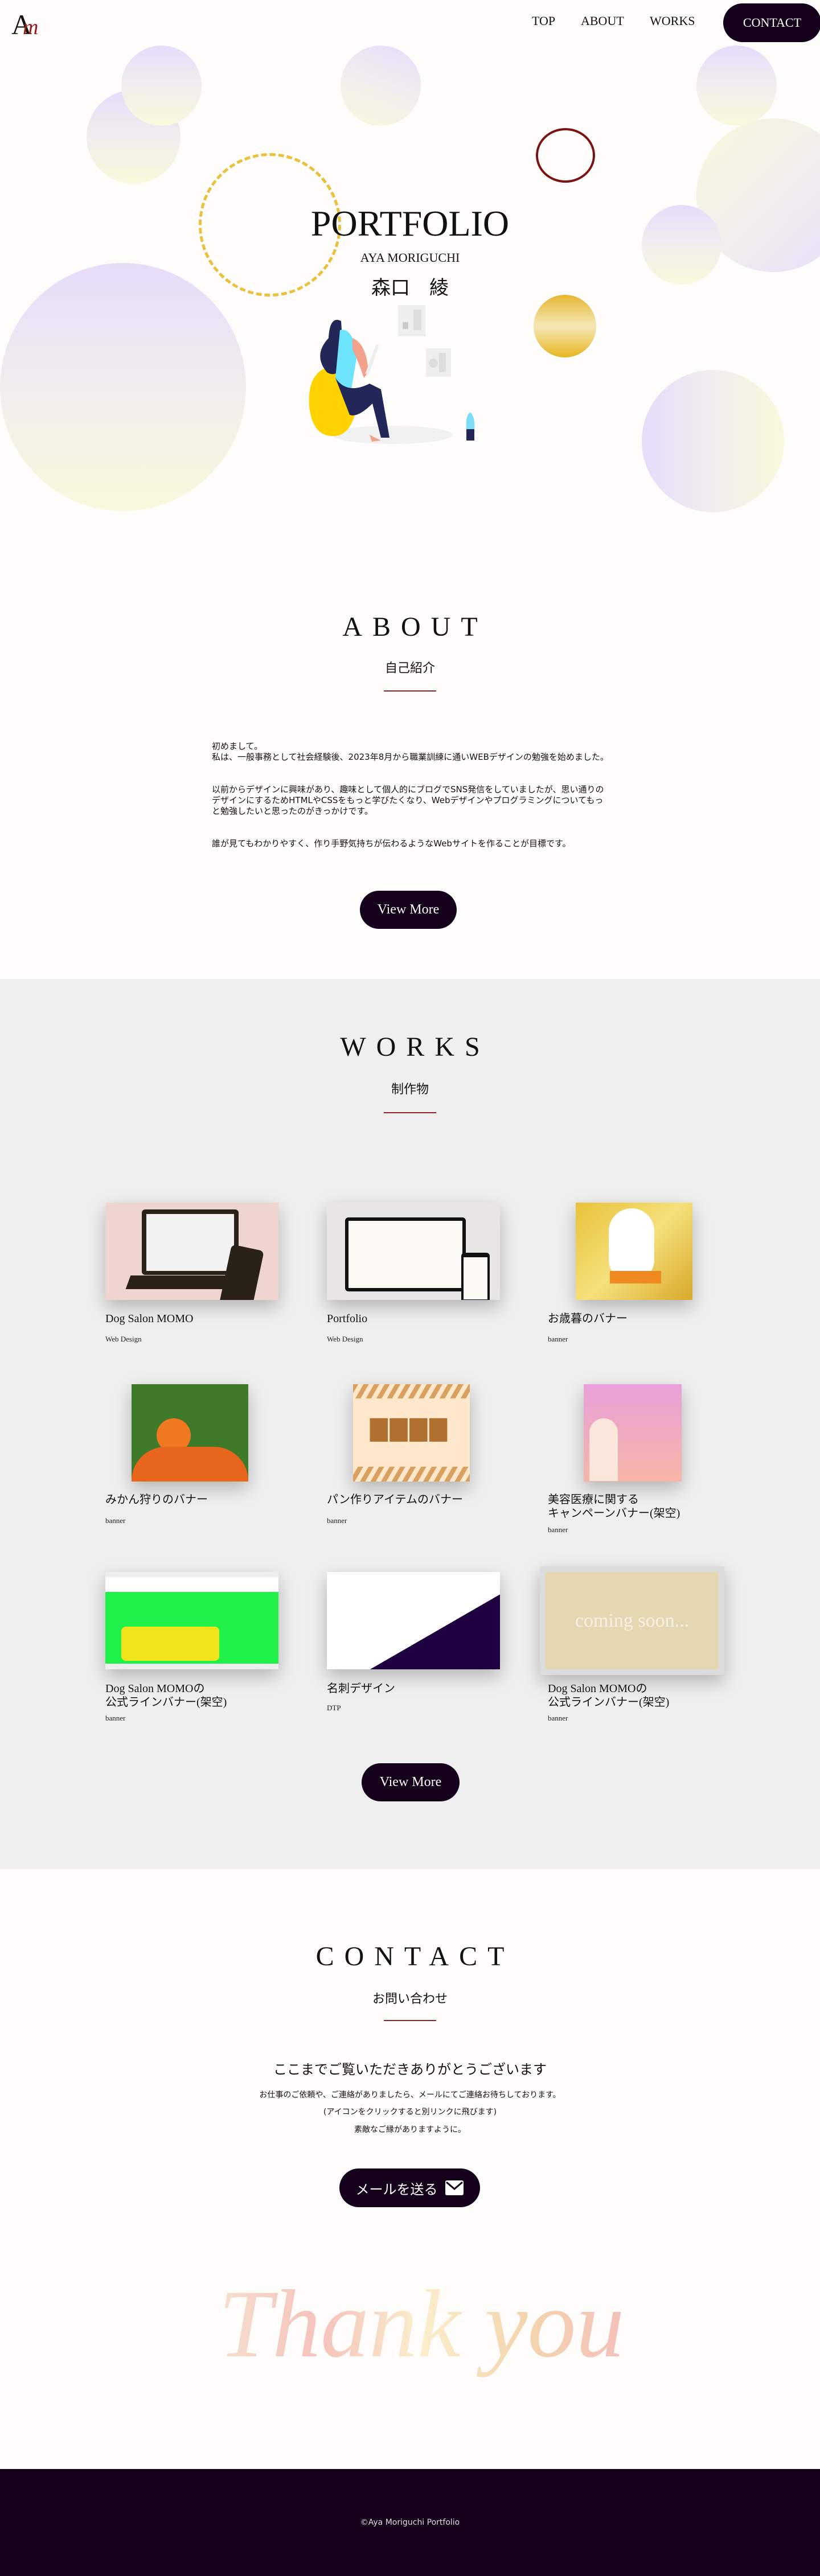  I want to click on hero-name-ja: 森口 綾, so click(410, 288).